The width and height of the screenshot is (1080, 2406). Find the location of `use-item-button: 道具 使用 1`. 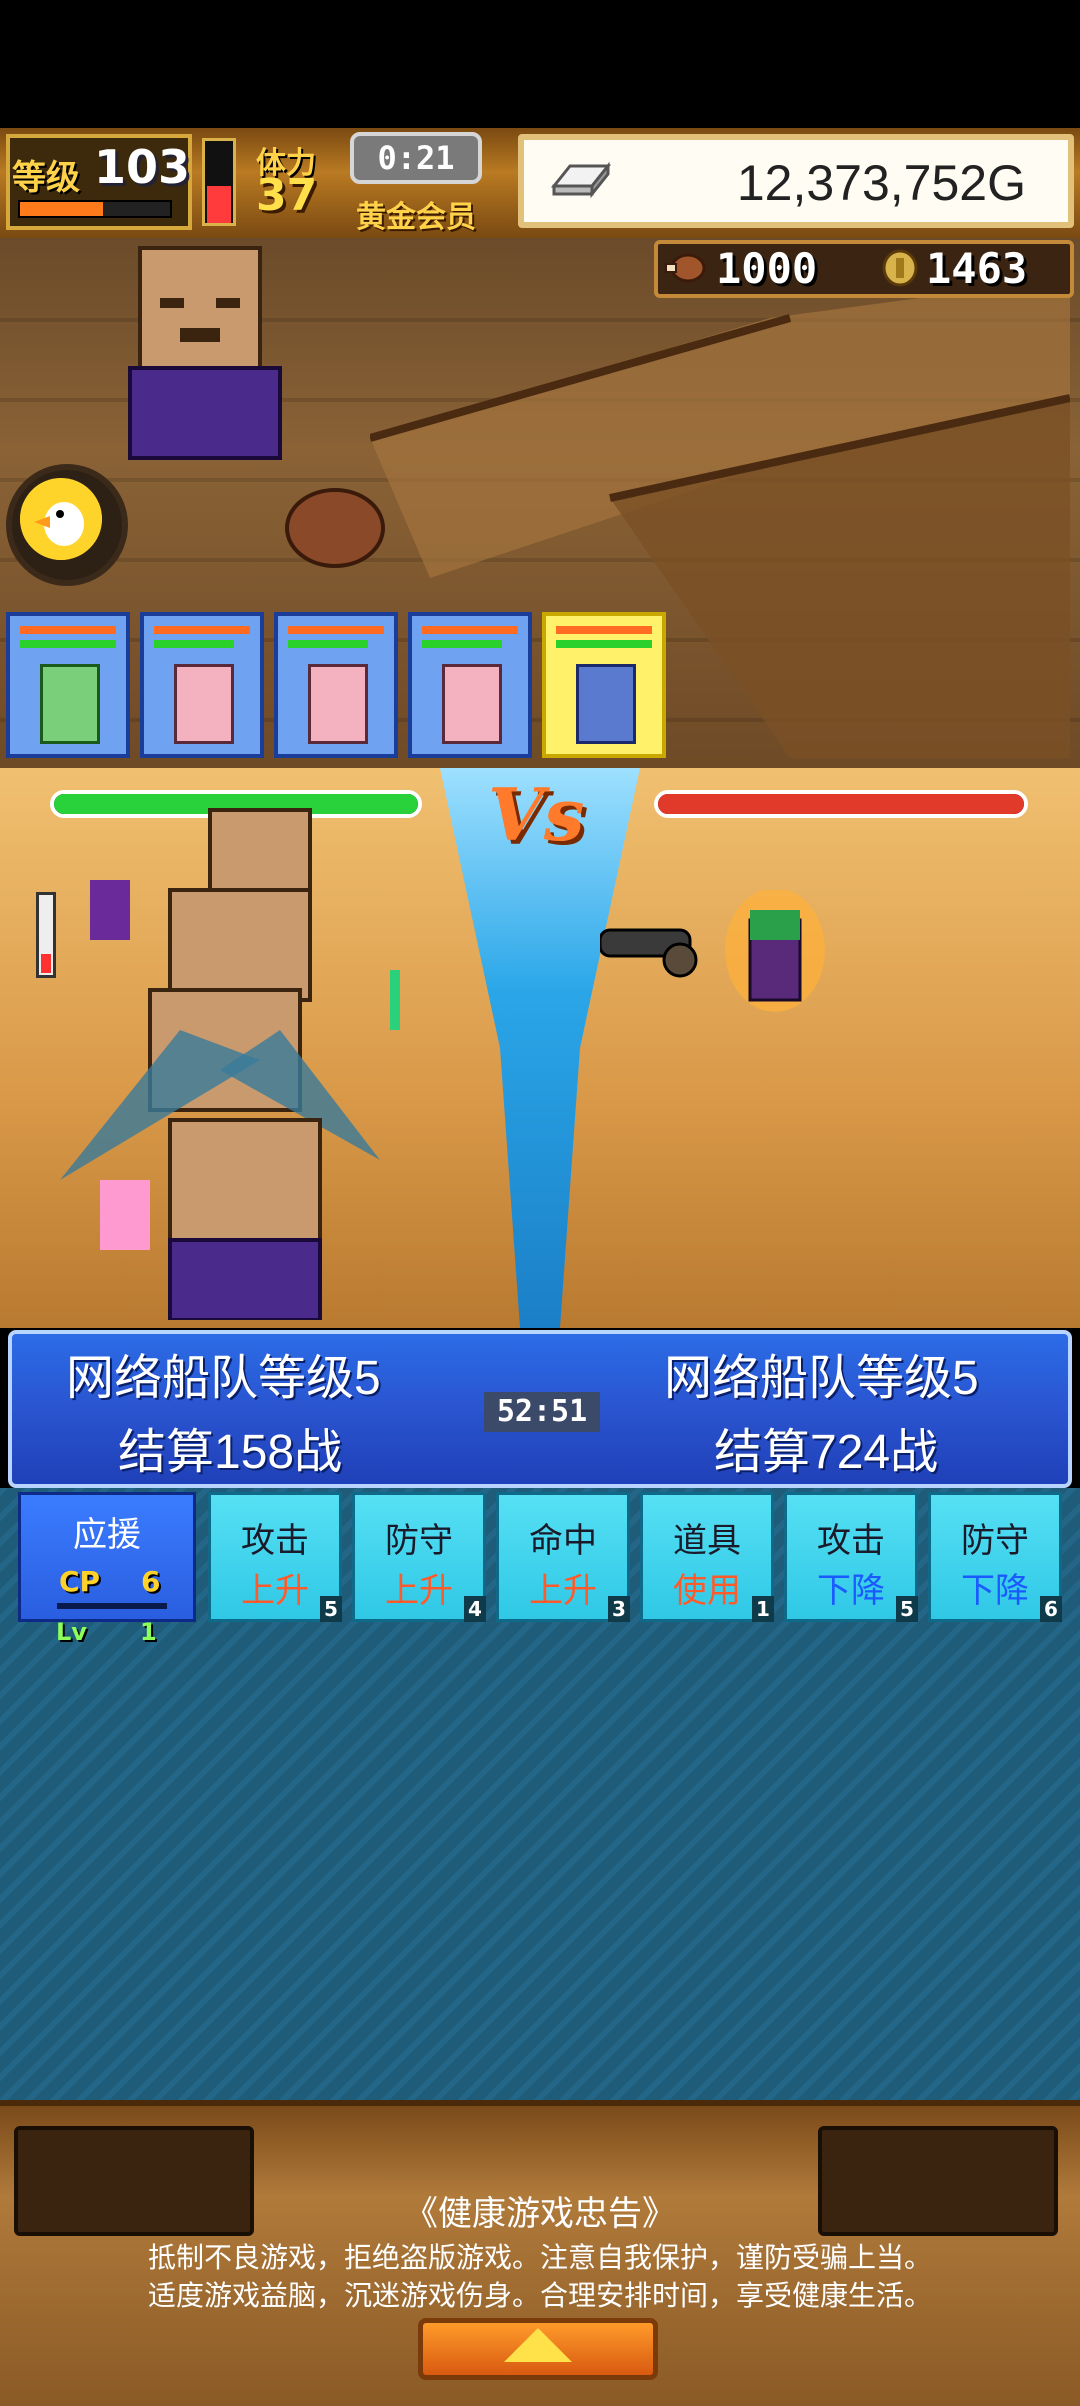

use-item-button: 道具 使用 1 is located at coordinates (707, 1557).